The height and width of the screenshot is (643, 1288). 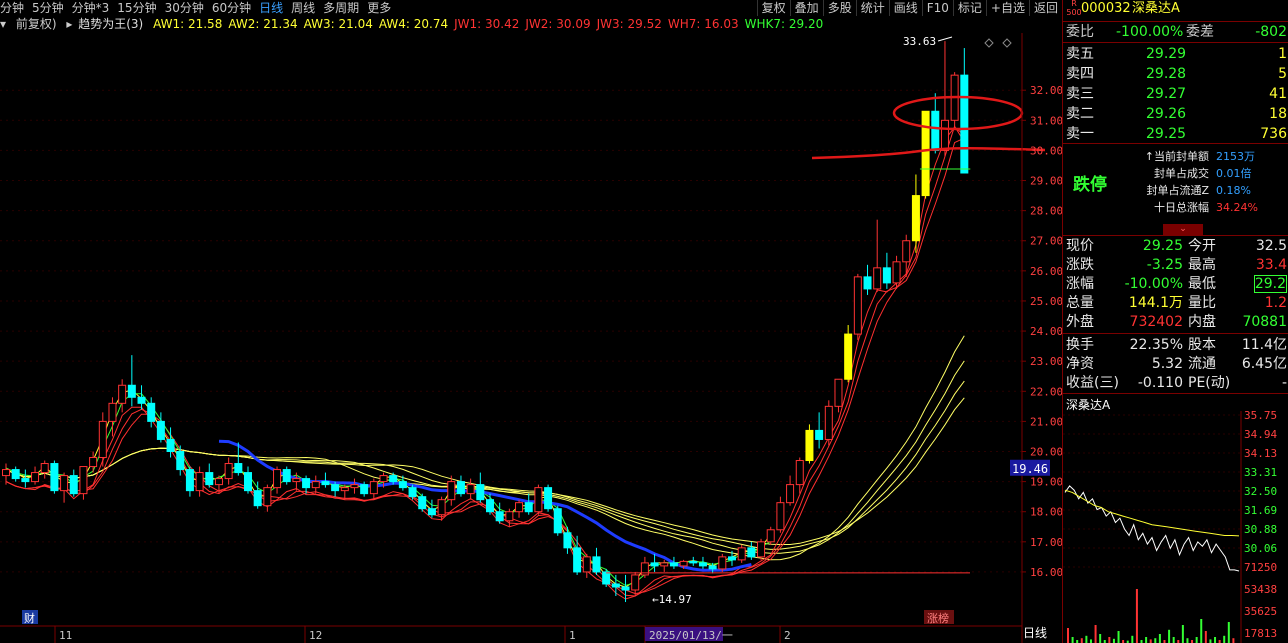 I want to click on ask-level-1: 卖四 29.28 5, so click(x=1177, y=74).